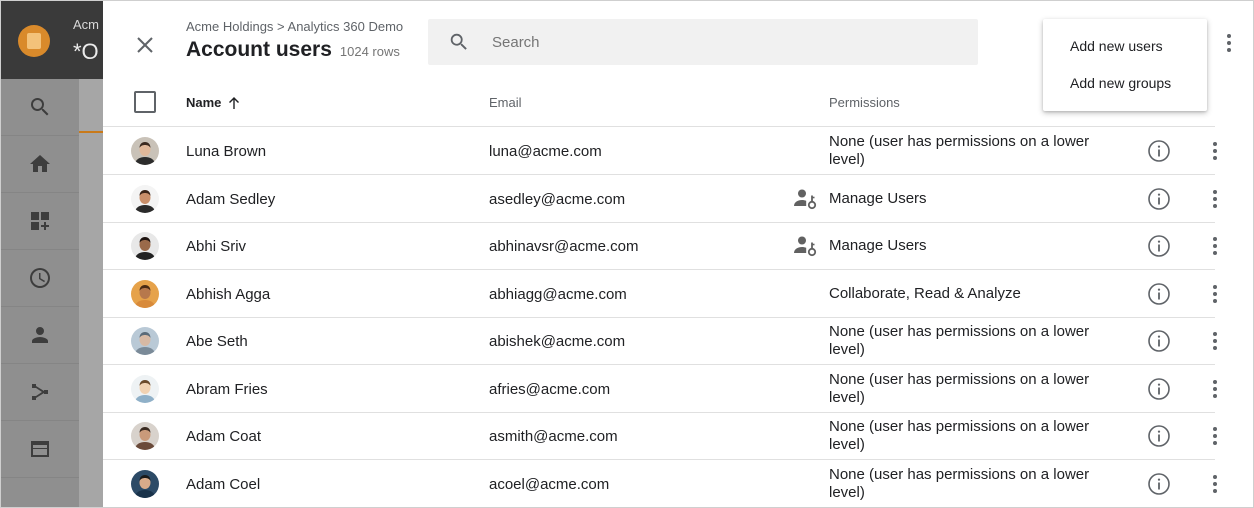 This screenshot has height=508, width=1254. Describe the element at coordinates (234, 103) in the screenshot. I see `arrow-up-icon` at that location.